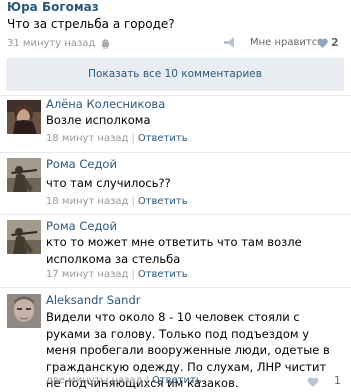 The width and height of the screenshot is (351, 392). Describe the element at coordinates (105, 104) in the screenshot. I see `comment-author-link: Алёна Колесникова` at that location.